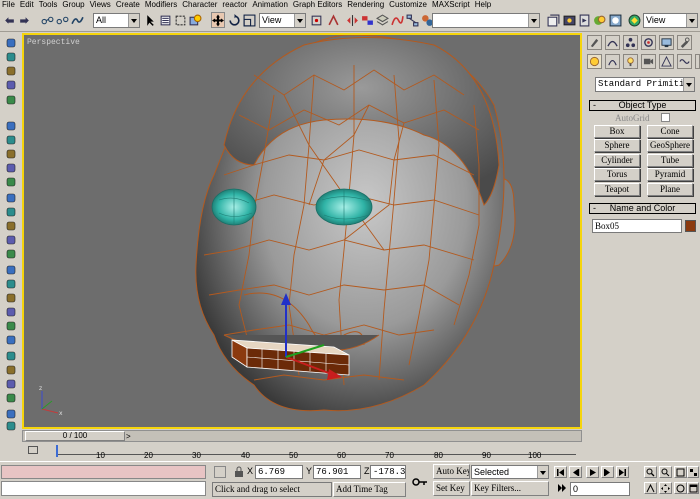  I want to click on cone-button: Cone, so click(670, 131).